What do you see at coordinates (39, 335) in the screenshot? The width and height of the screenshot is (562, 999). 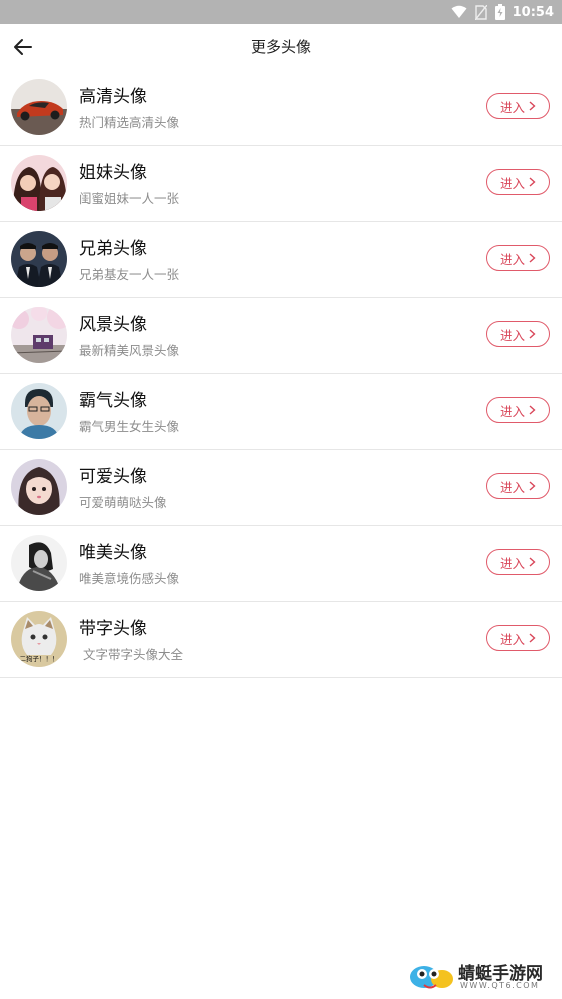 I see `cherry-blossom-train-avatar` at bounding box center [39, 335].